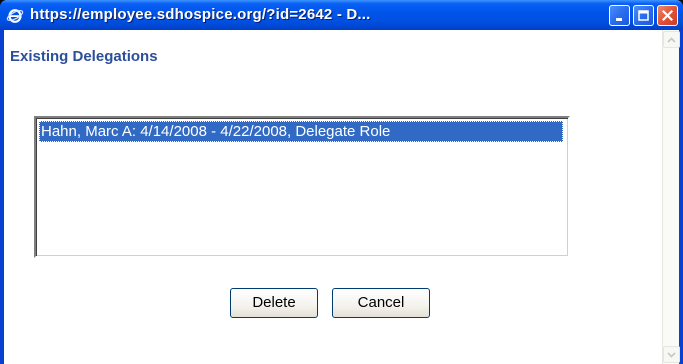 Image resolution: width=683 pixels, height=364 pixels. I want to click on chevron-up-icon, so click(671, 39).